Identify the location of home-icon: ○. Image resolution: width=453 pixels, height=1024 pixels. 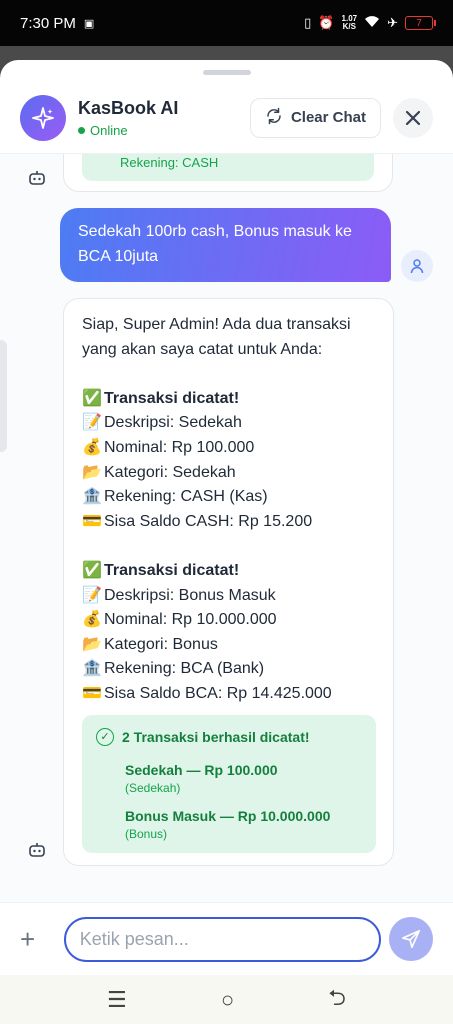
(227, 1000).